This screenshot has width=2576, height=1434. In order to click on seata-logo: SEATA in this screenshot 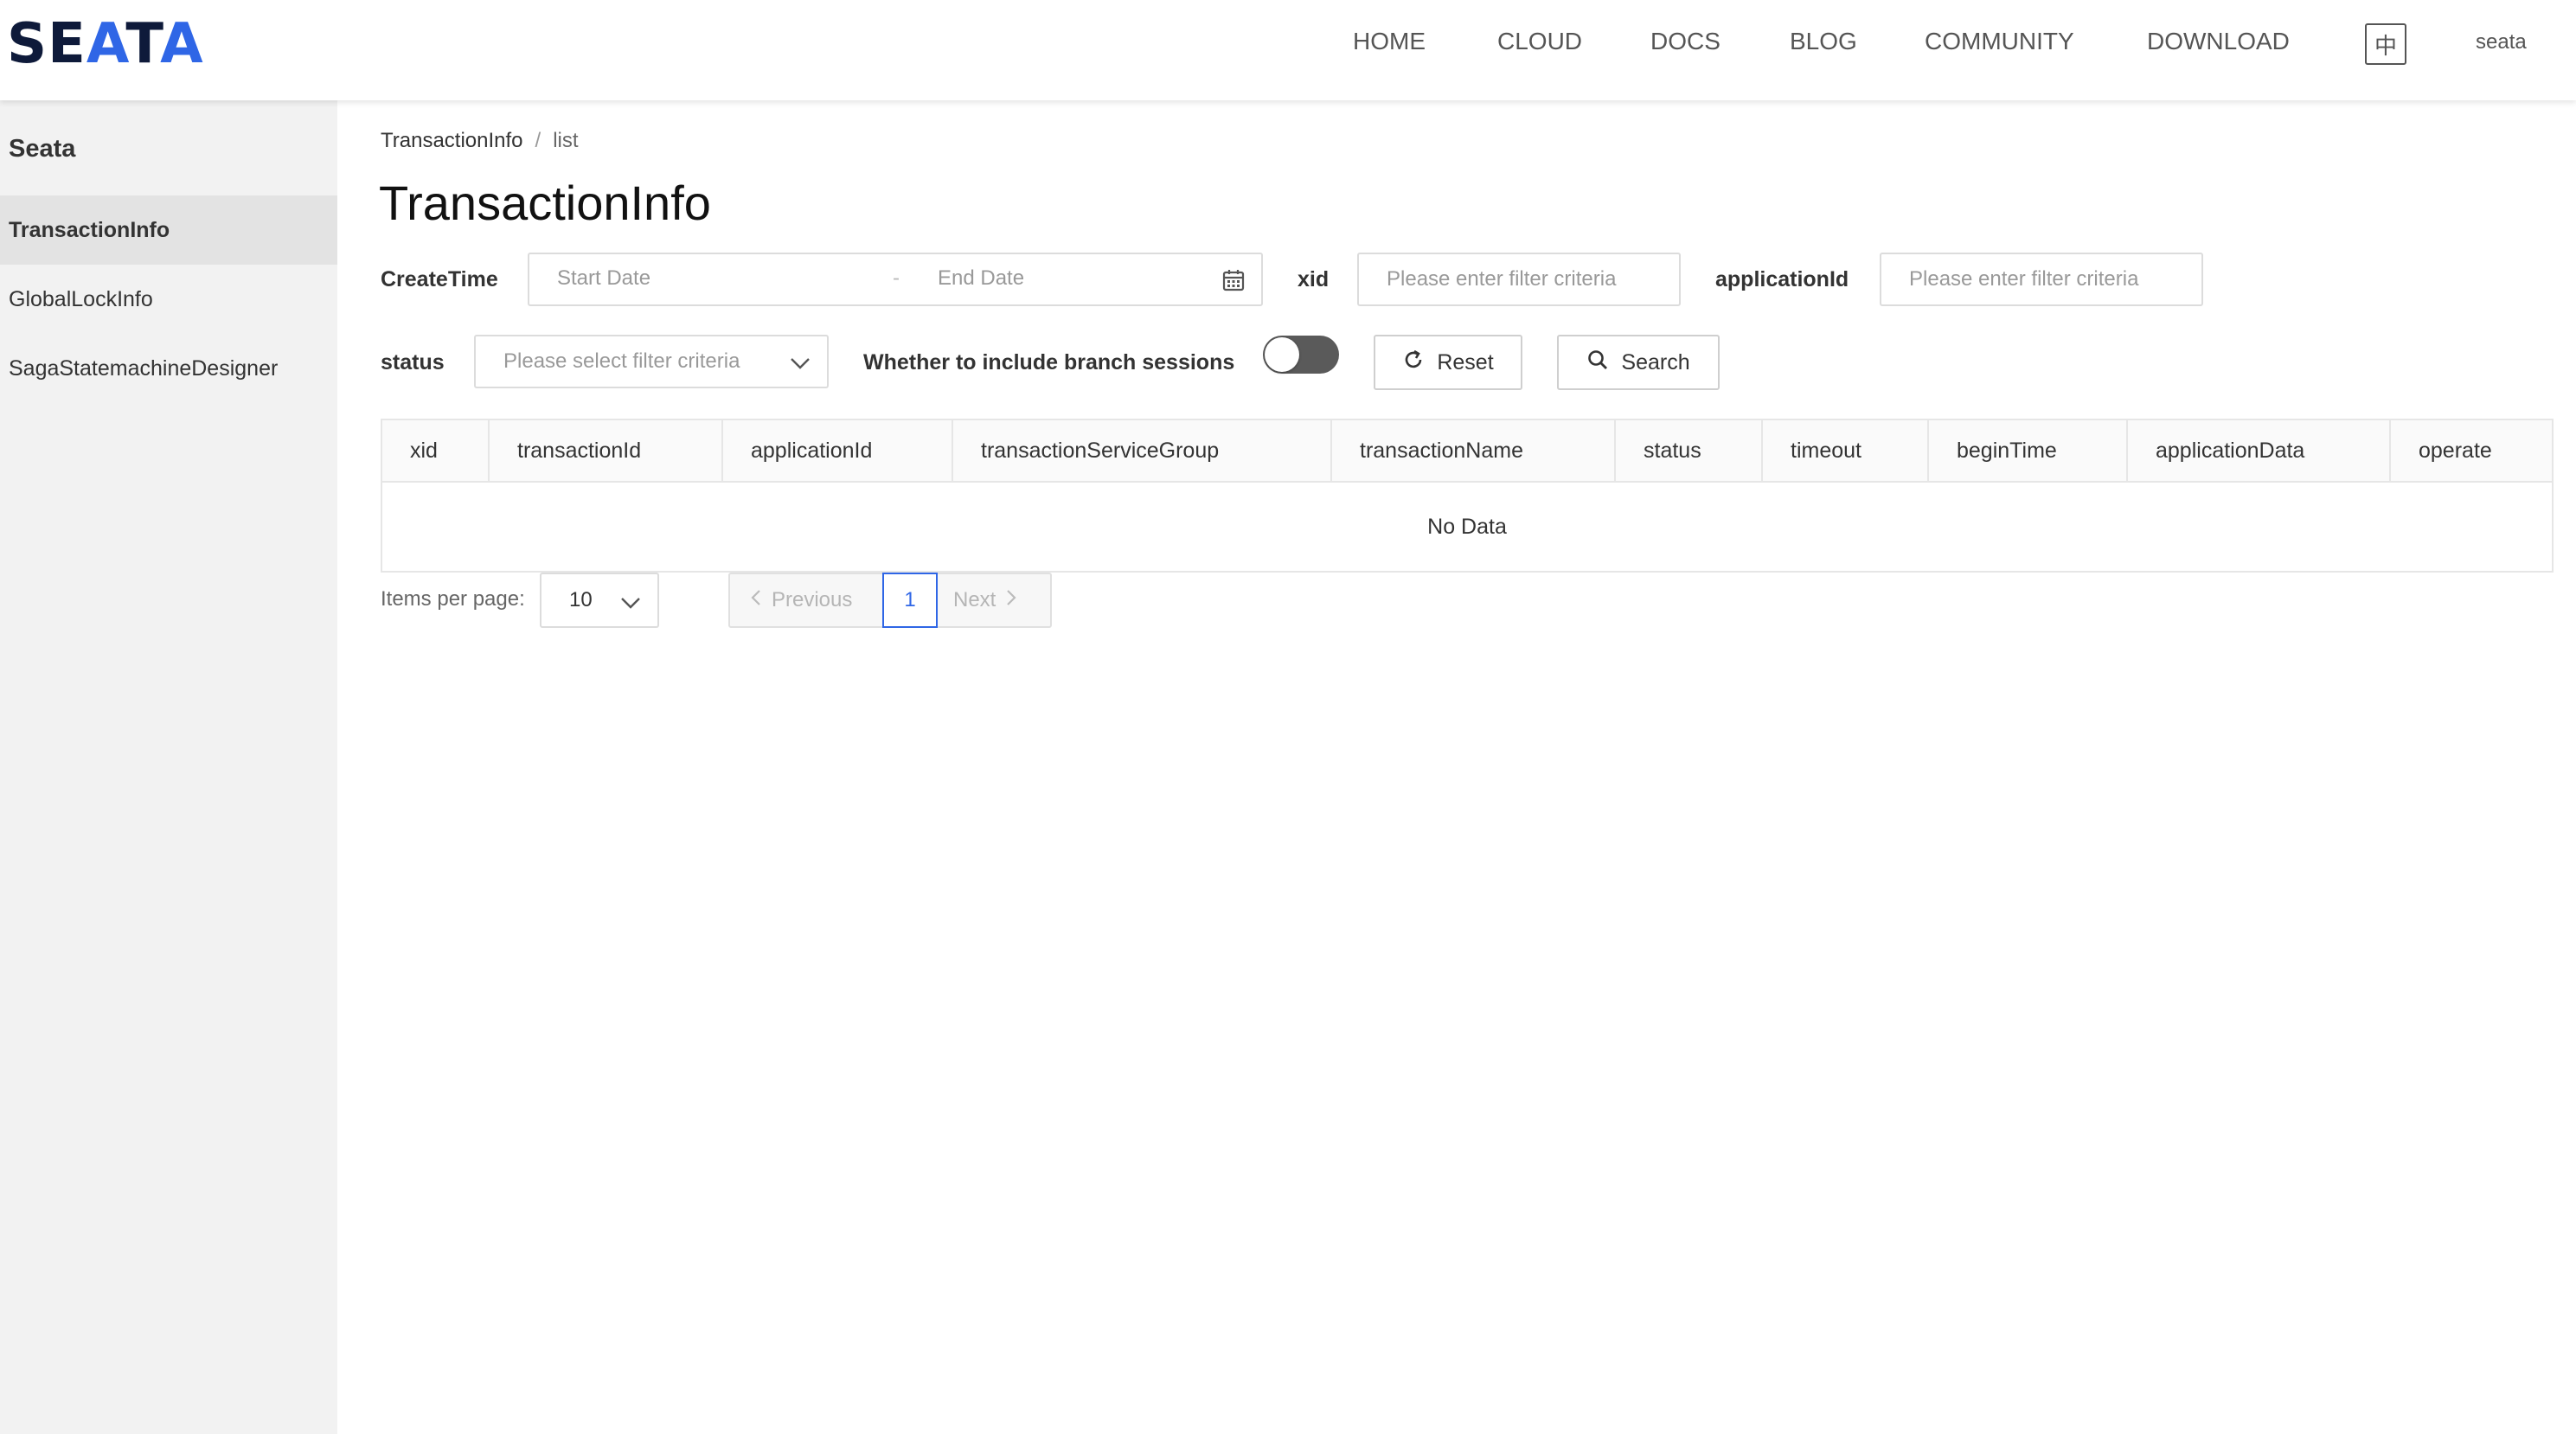, I will do `click(105, 44)`.